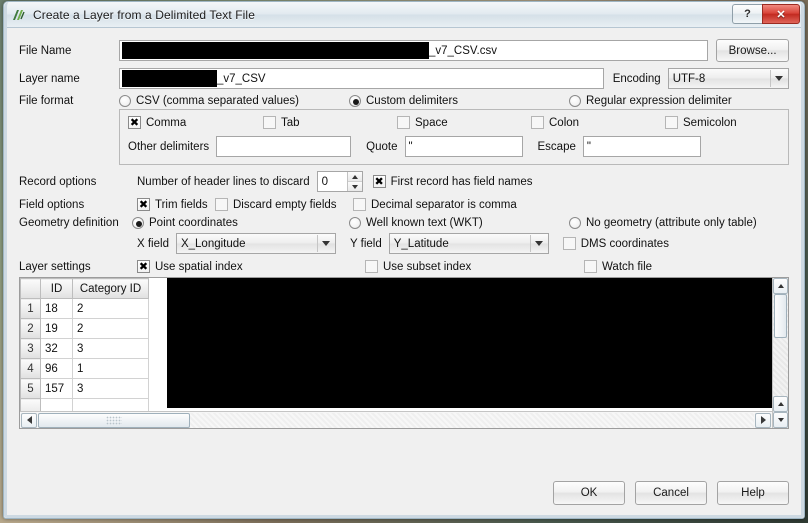 The height and width of the screenshot is (523, 808). What do you see at coordinates (169, 146) in the screenshot?
I see `other-delimiters-label: Other delimiters` at bounding box center [169, 146].